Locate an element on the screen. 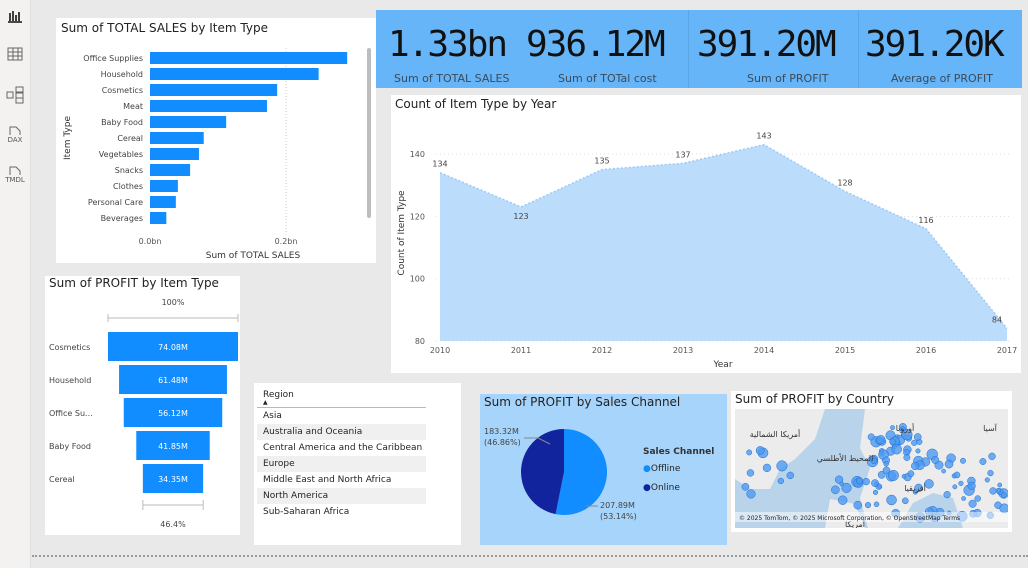 The height and width of the screenshot is (568, 1028). kpi-sum-profit: 391.20M Sum of PROFIT is located at coordinates (773, 49).